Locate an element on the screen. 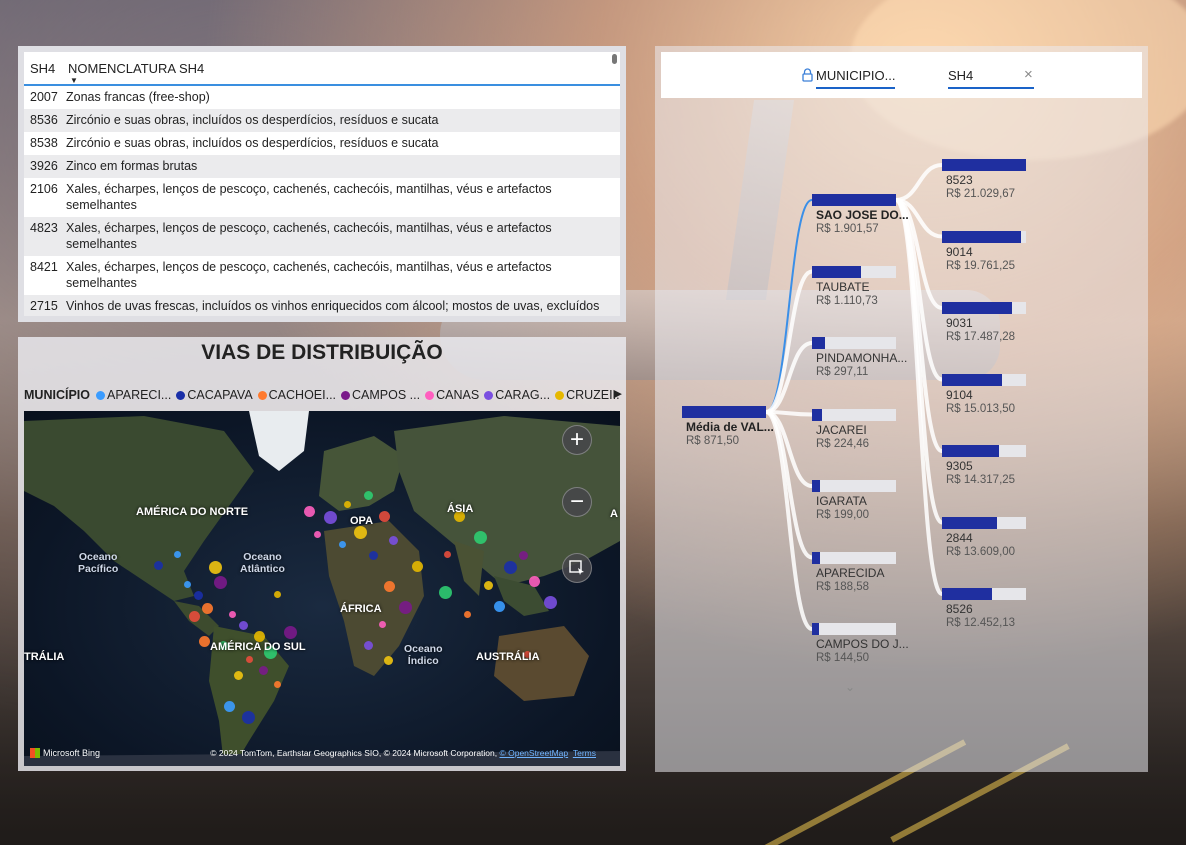 Image resolution: width=1186 pixels, height=845 pixels. scrollbar-thumb is located at coordinates (614, 59).